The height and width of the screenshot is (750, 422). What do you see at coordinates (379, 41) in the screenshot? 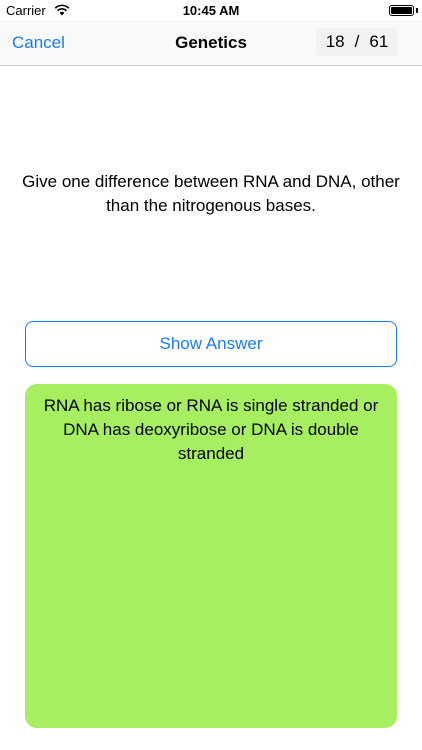
I see `total-card-number: 61` at bounding box center [379, 41].